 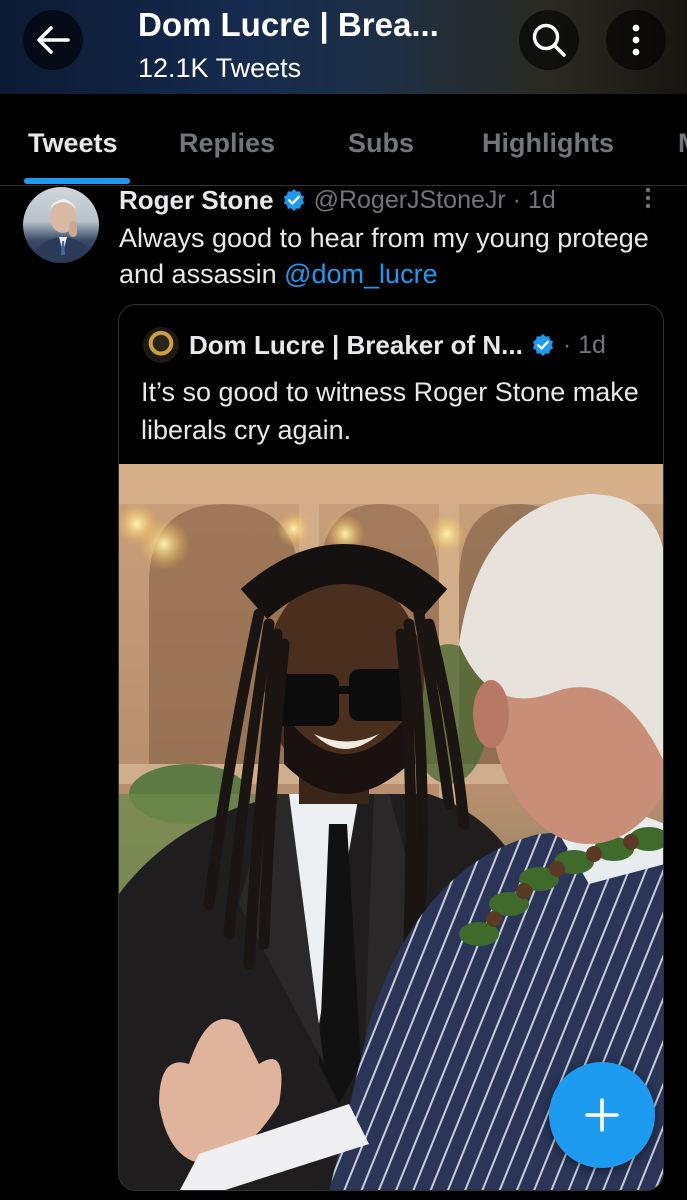 I want to click on tab-tweets: Tweets, so click(x=73, y=143).